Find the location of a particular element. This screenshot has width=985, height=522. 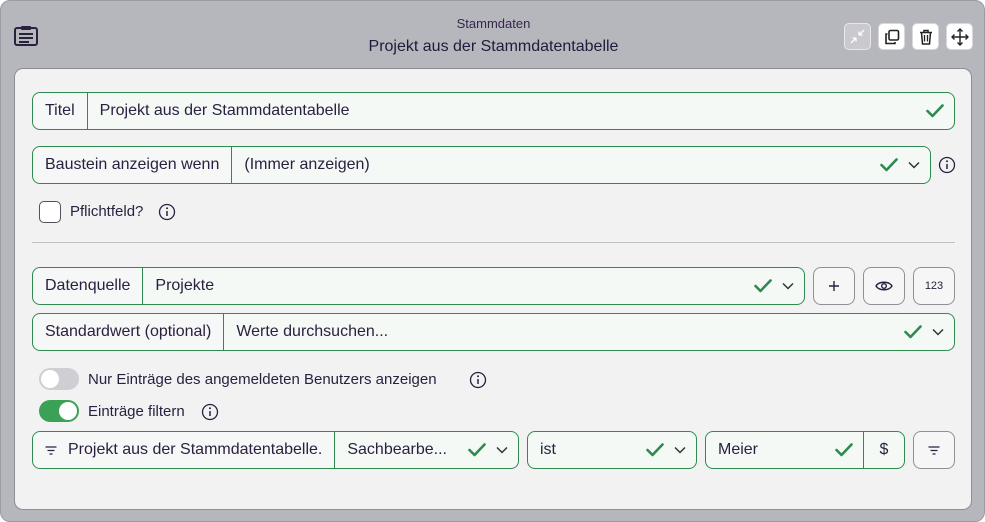

visibility-condition-field: Baustein anzeigen wenn (Immer anzeigen) is located at coordinates (481, 165).